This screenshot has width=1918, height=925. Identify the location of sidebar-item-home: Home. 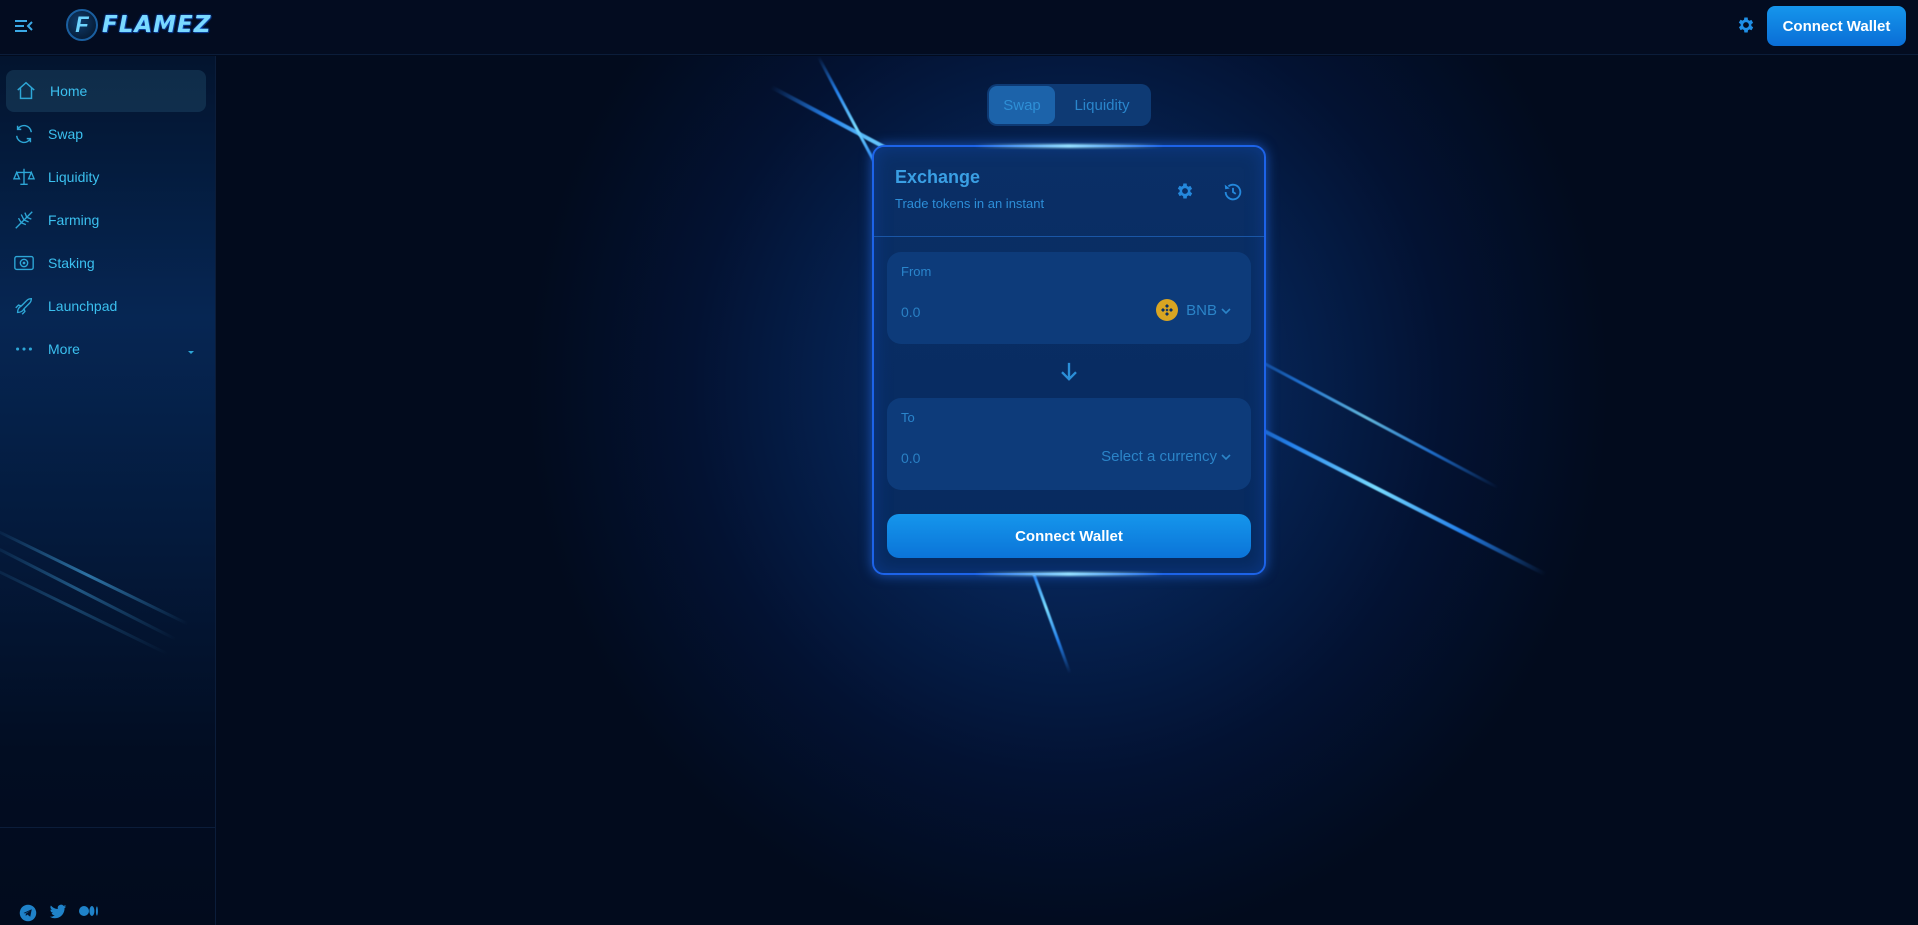
(106, 91).